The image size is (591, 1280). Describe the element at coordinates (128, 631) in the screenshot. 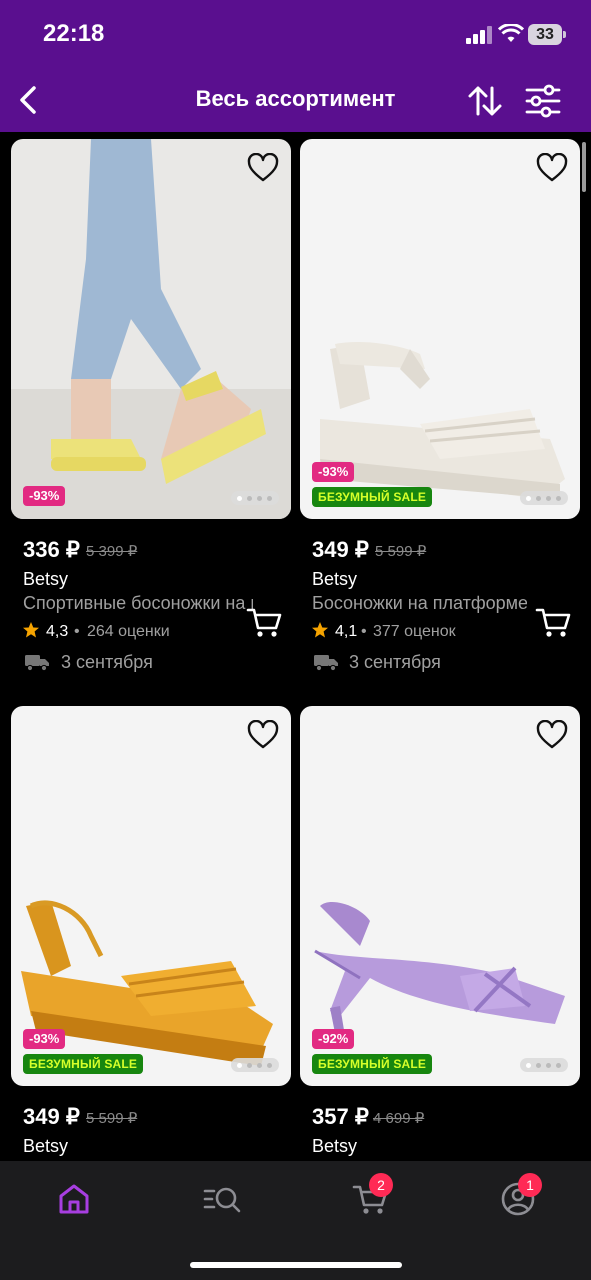

I see `product-reviews: 264 оценки` at that location.